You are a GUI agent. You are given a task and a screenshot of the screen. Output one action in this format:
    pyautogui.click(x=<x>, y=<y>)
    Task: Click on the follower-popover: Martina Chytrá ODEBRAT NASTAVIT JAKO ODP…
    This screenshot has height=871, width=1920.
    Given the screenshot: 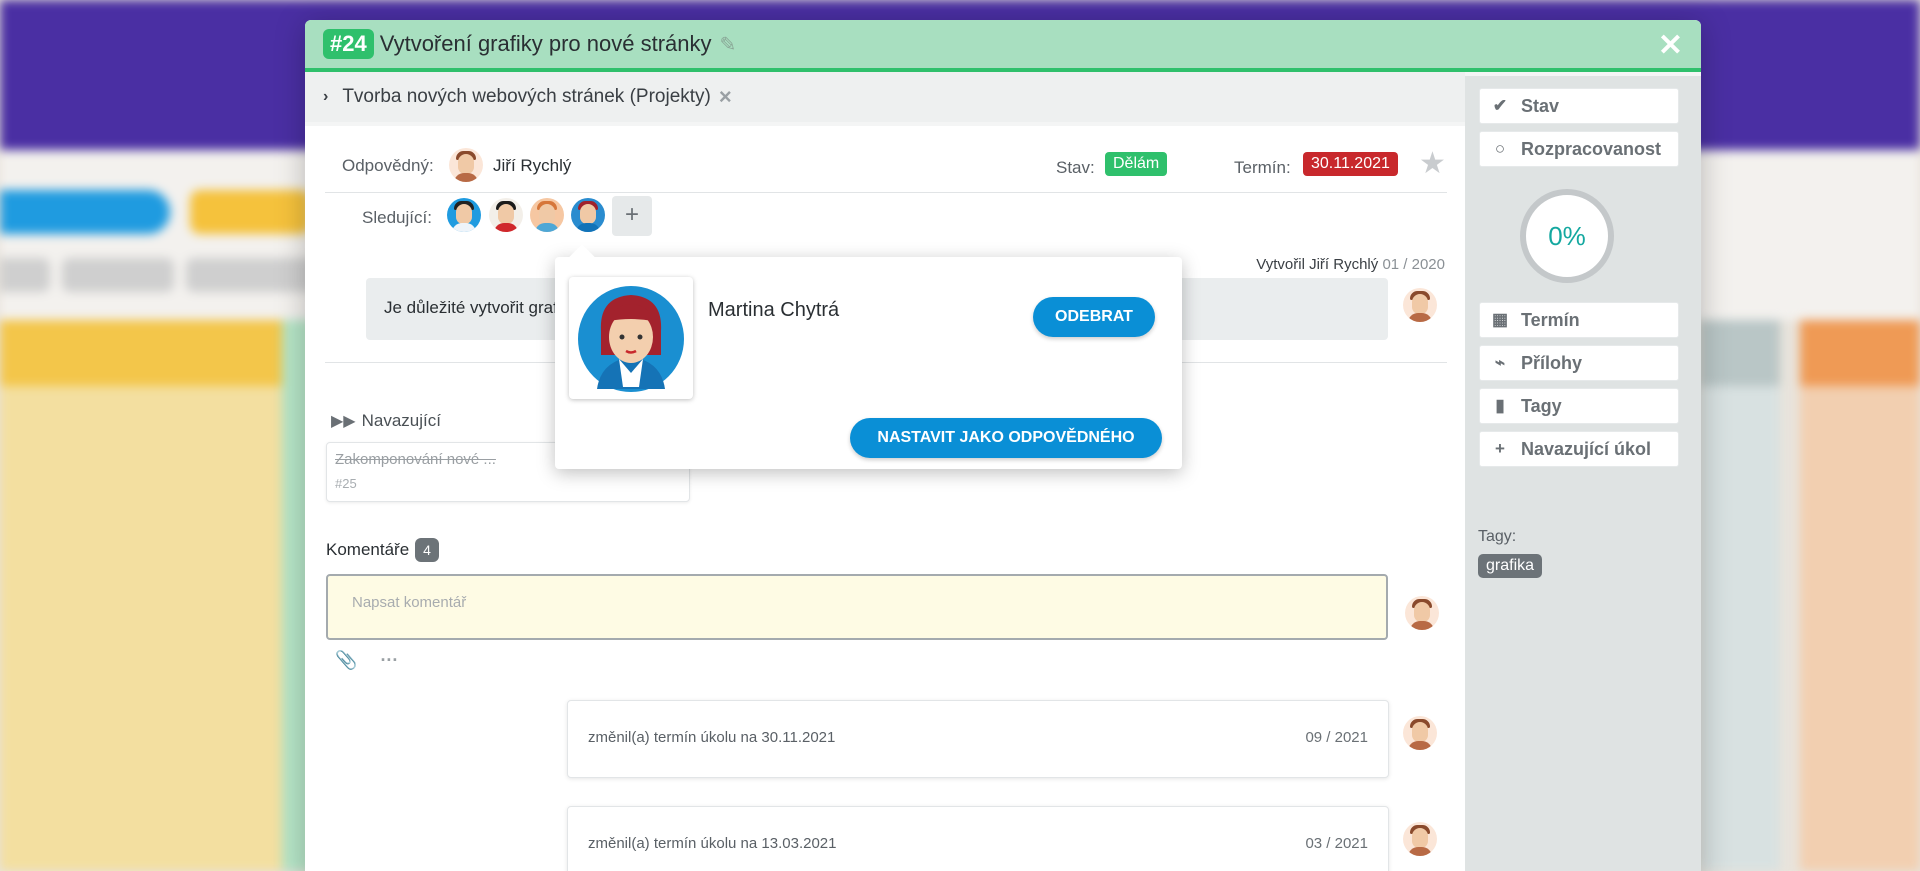 What is the action you would take?
    pyautogui.click(x=868, y=356)
    